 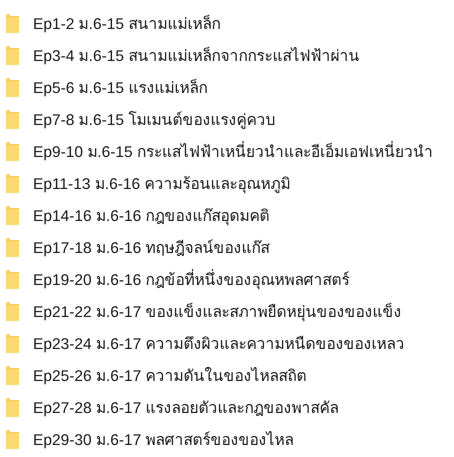 What do you see at coordinates (151, 215) in the screenshot?
I see `folder-name: Ep14-16 ม.6-16 กฎของแก๊สอุดมคติ` at bounding box center [151, 215].